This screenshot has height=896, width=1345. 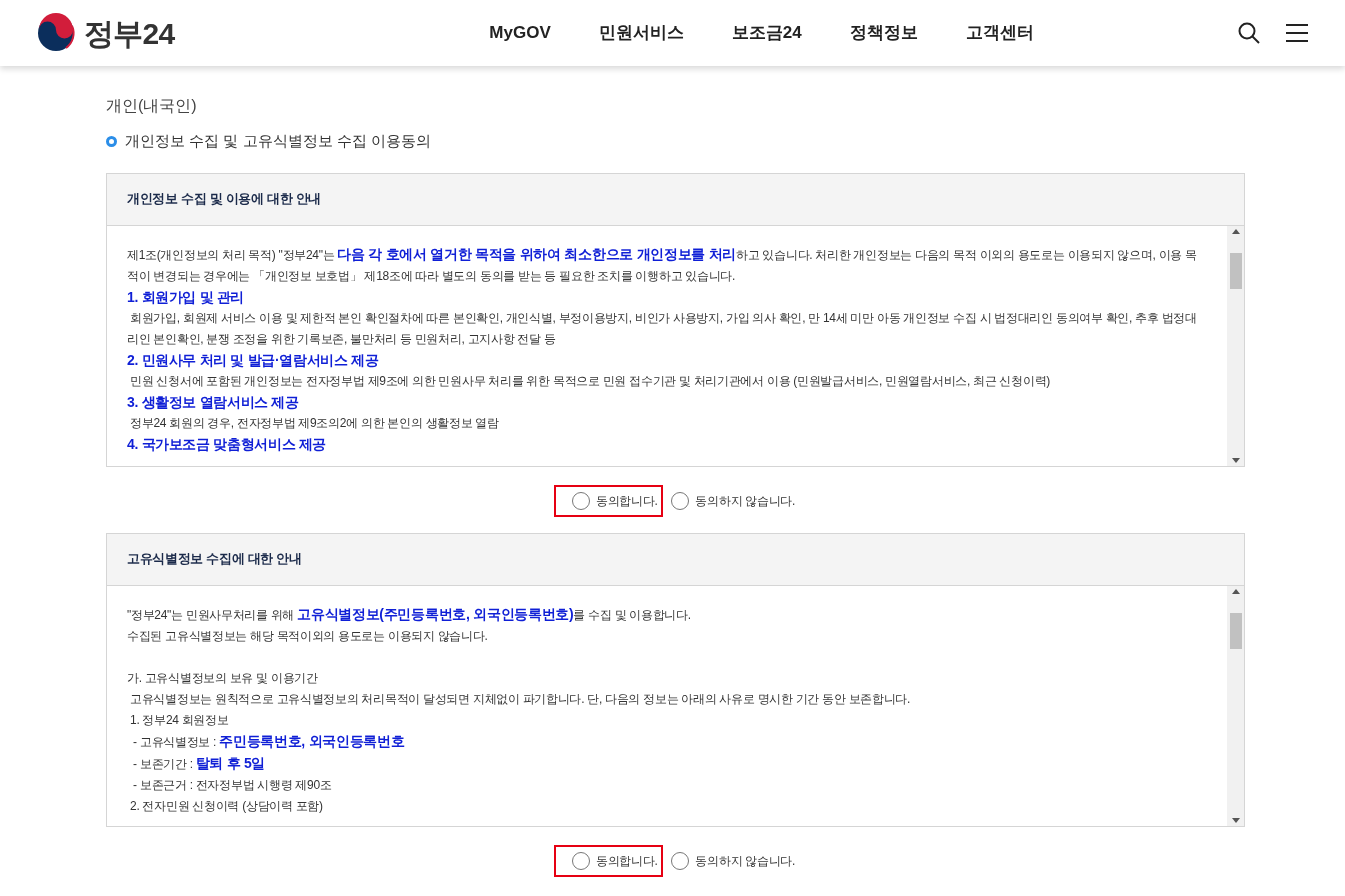 I want to click on terms-paragraph: 가. 고유식별정보의 보유 및 이용기간, so click(x=223, y=678).